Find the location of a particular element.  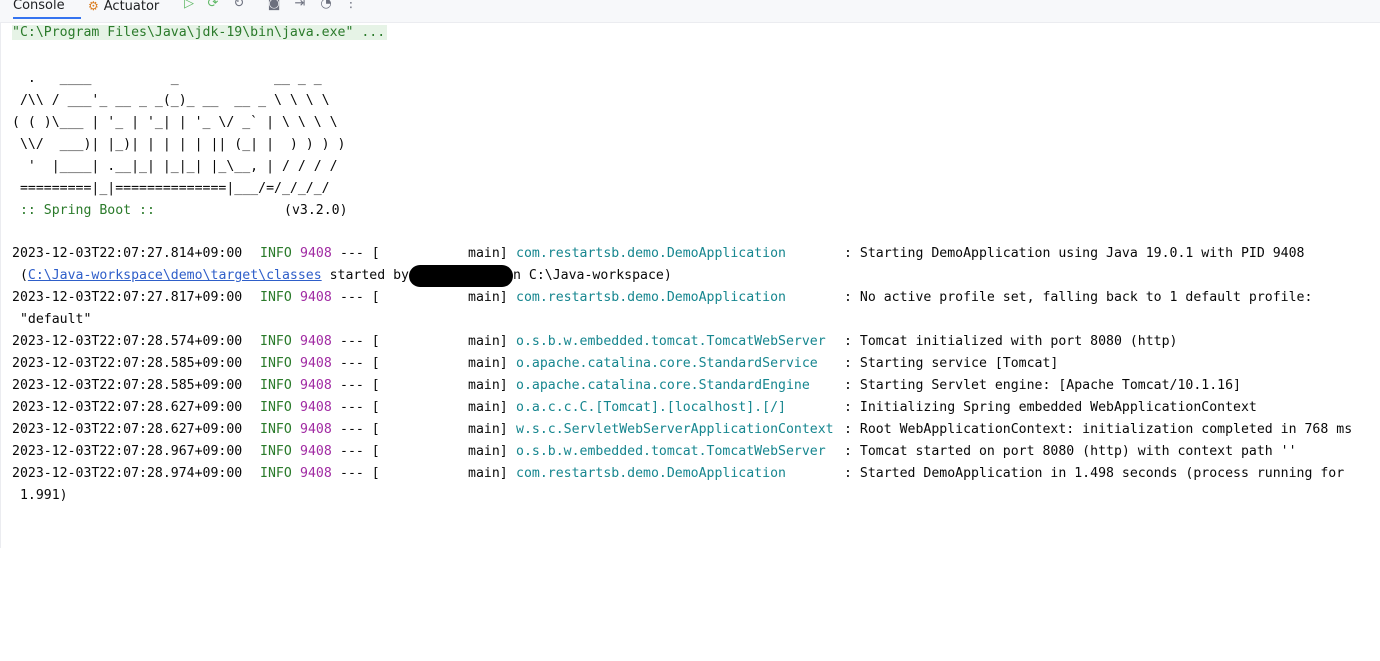

banner-line: ' |____| .__|_| |_|_| |_\__, | / / / / is located at coordinates (175, 166).